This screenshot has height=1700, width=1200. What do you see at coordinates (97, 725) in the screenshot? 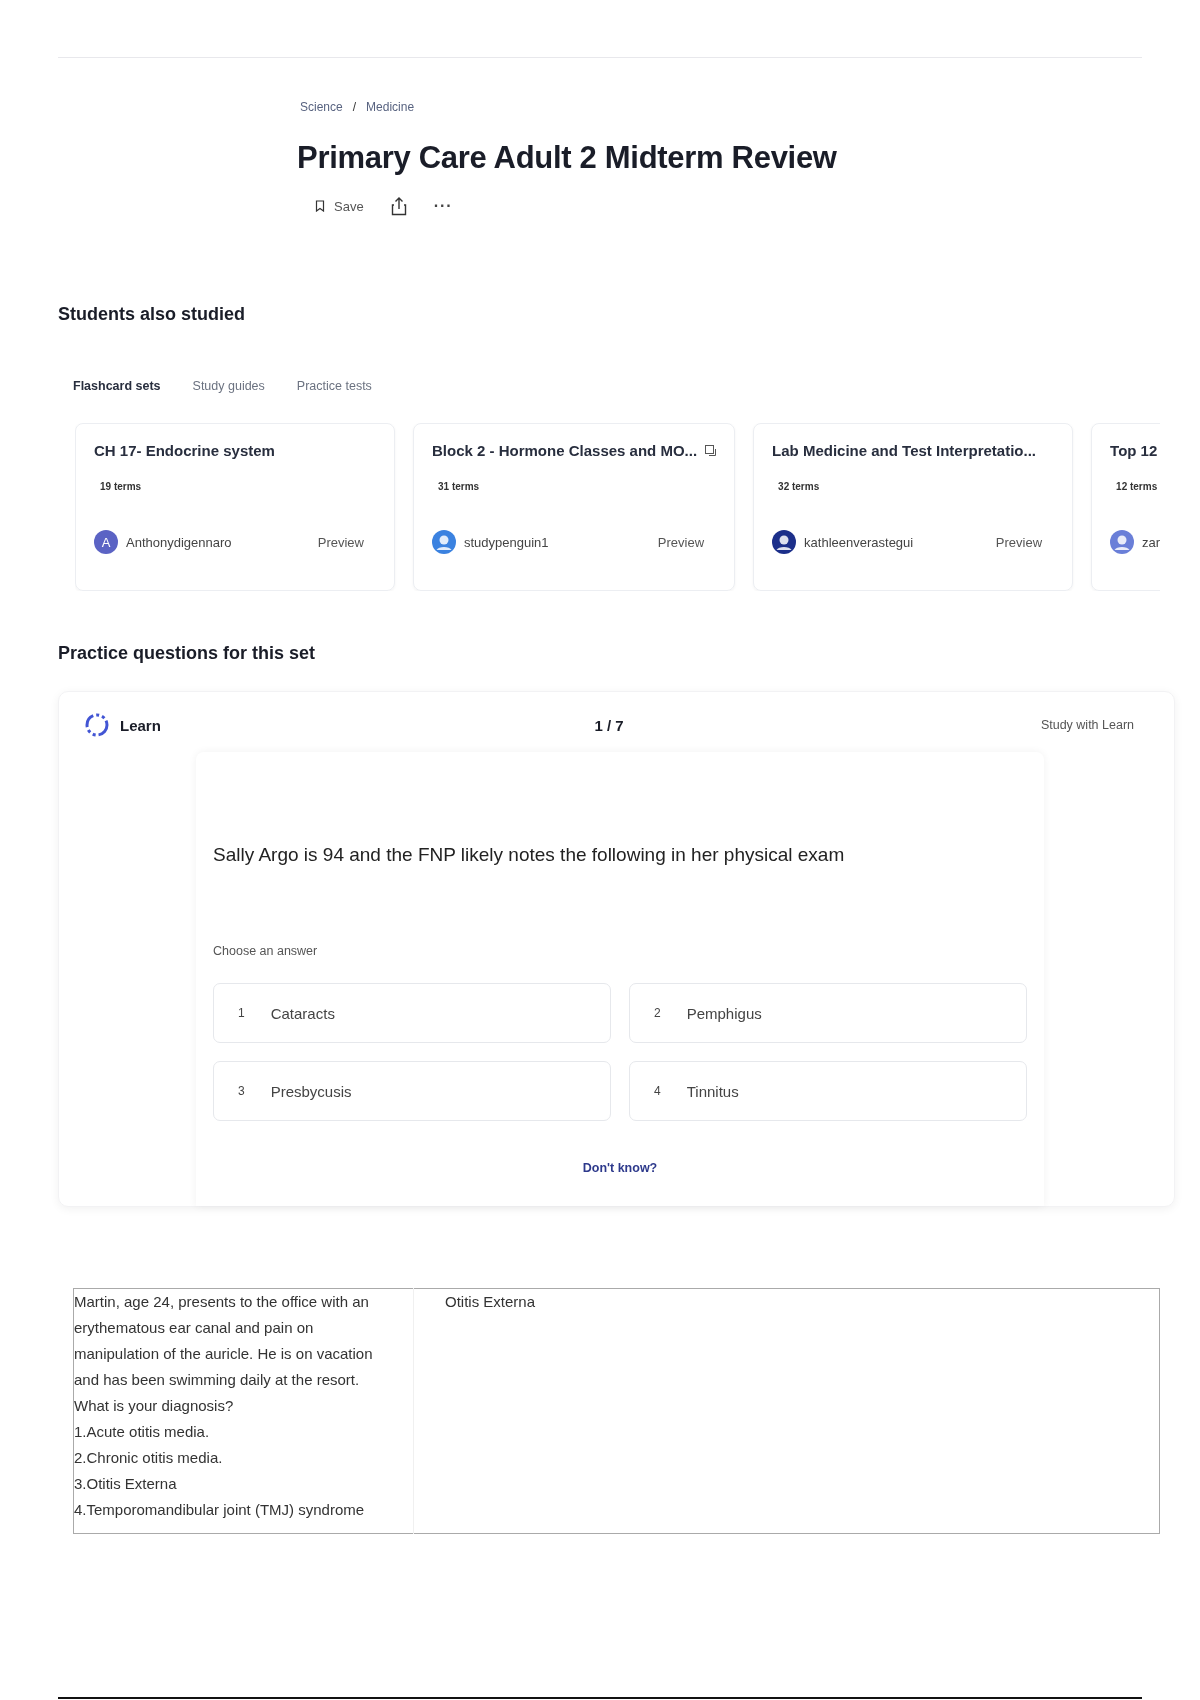
I see `learn-icon` at bounding box center [97, 725].